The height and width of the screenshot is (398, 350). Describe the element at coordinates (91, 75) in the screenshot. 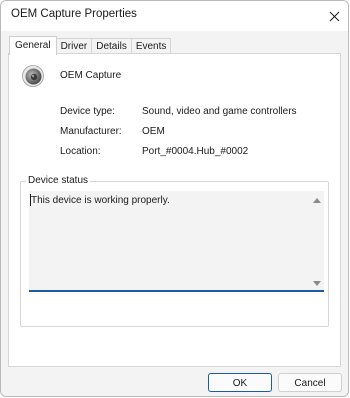

I see `device-name: OEM Capture` at that location.